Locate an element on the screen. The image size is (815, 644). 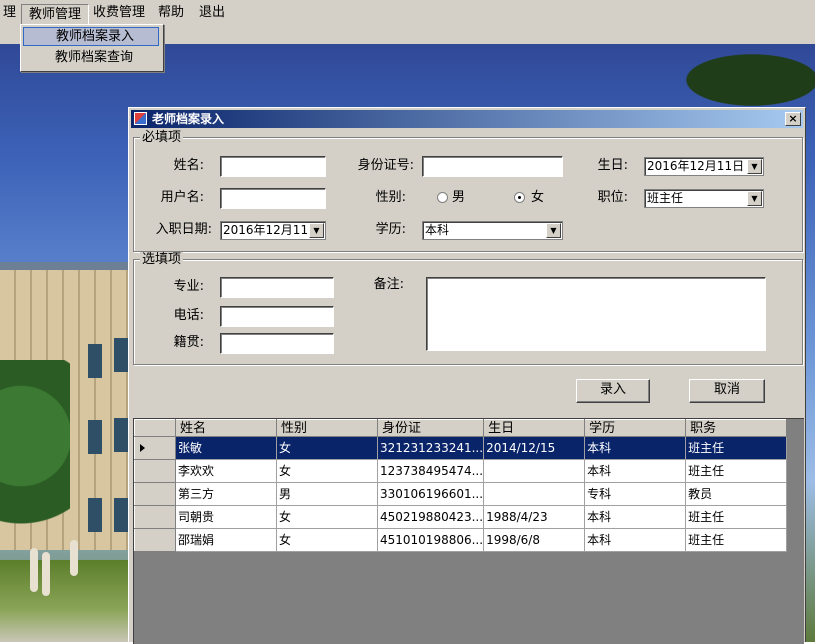
menu-item-help: 帮助 is located at coordinates (171, 12).